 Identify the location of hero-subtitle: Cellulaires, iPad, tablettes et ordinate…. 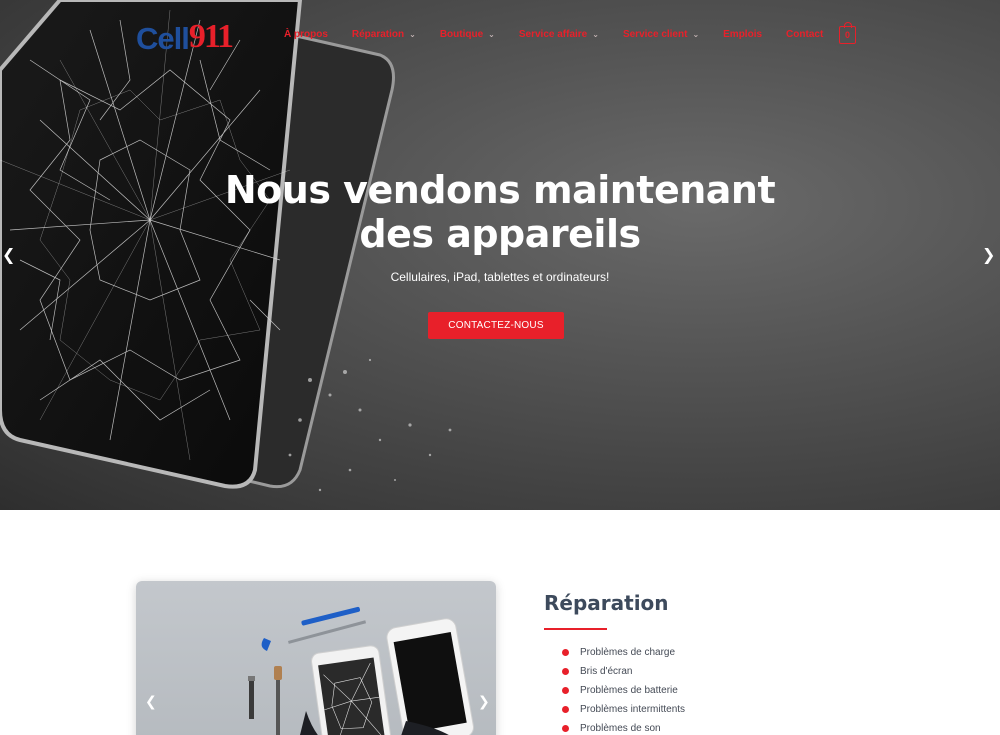
(500, 277).